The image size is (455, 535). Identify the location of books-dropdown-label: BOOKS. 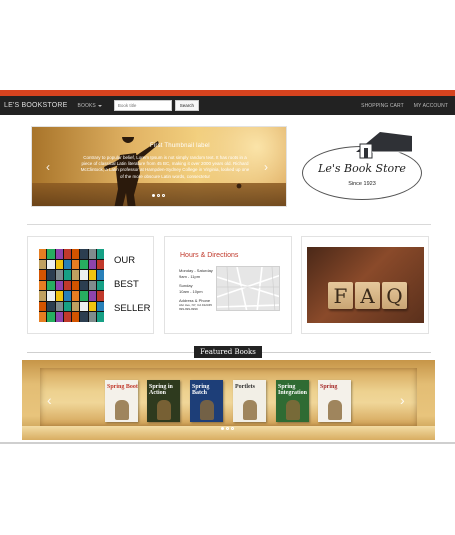
(86, 105).